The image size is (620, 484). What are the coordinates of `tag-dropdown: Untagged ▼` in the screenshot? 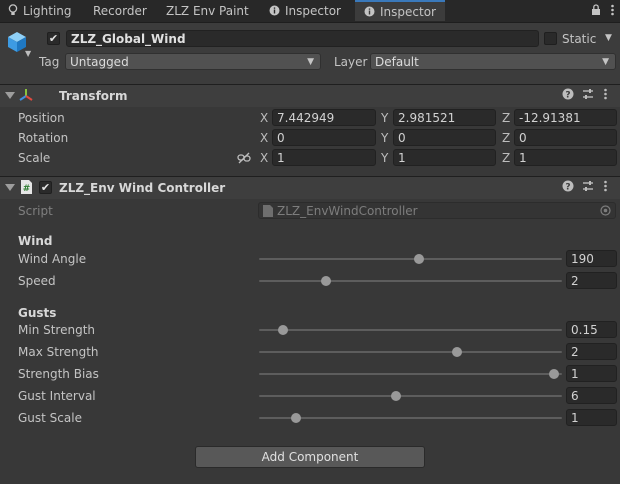 It's located at (193, 61).